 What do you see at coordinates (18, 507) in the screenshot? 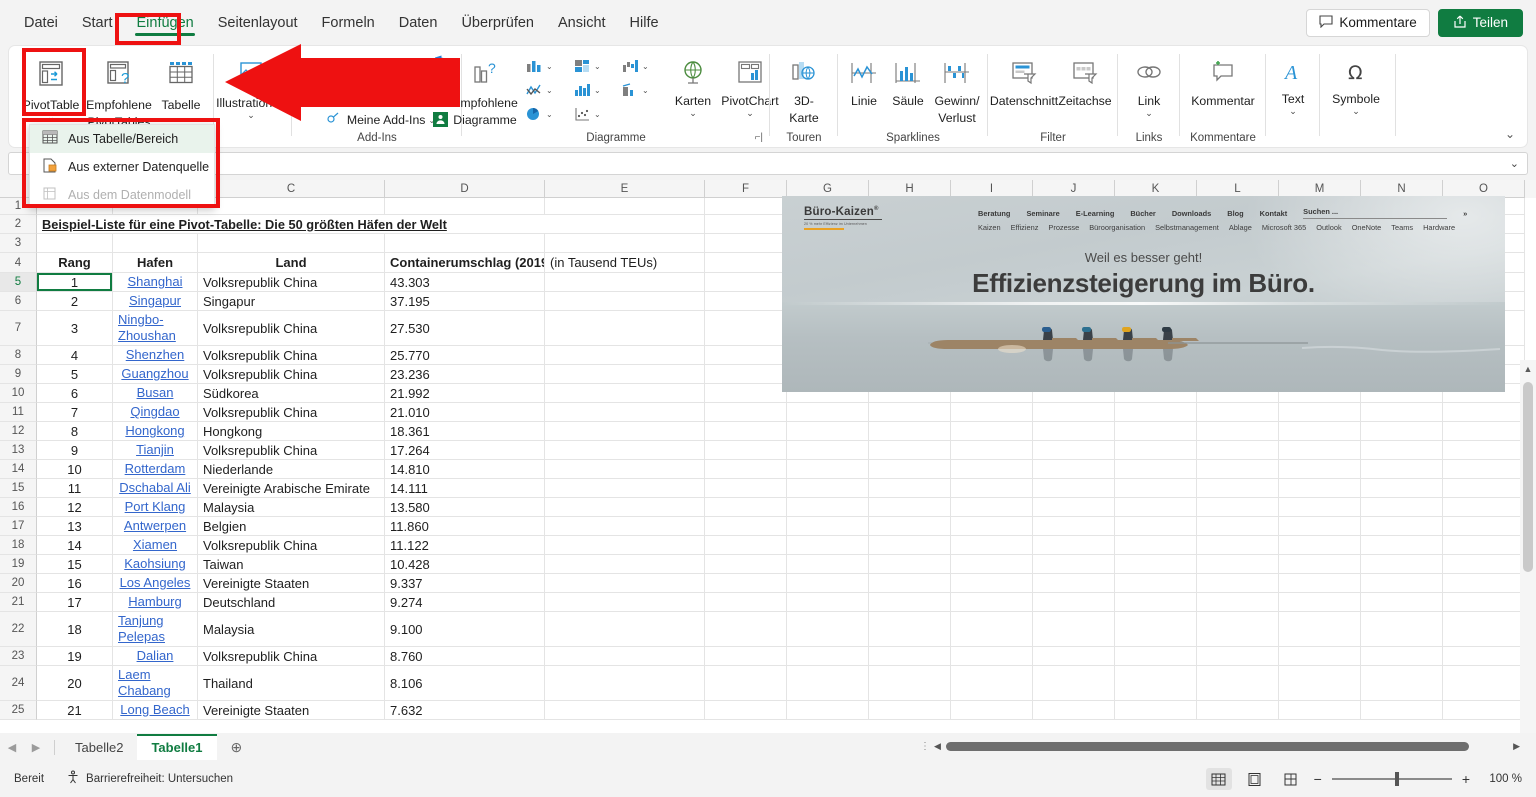
I see `row-header: 16` at bounding box center [18, 507].